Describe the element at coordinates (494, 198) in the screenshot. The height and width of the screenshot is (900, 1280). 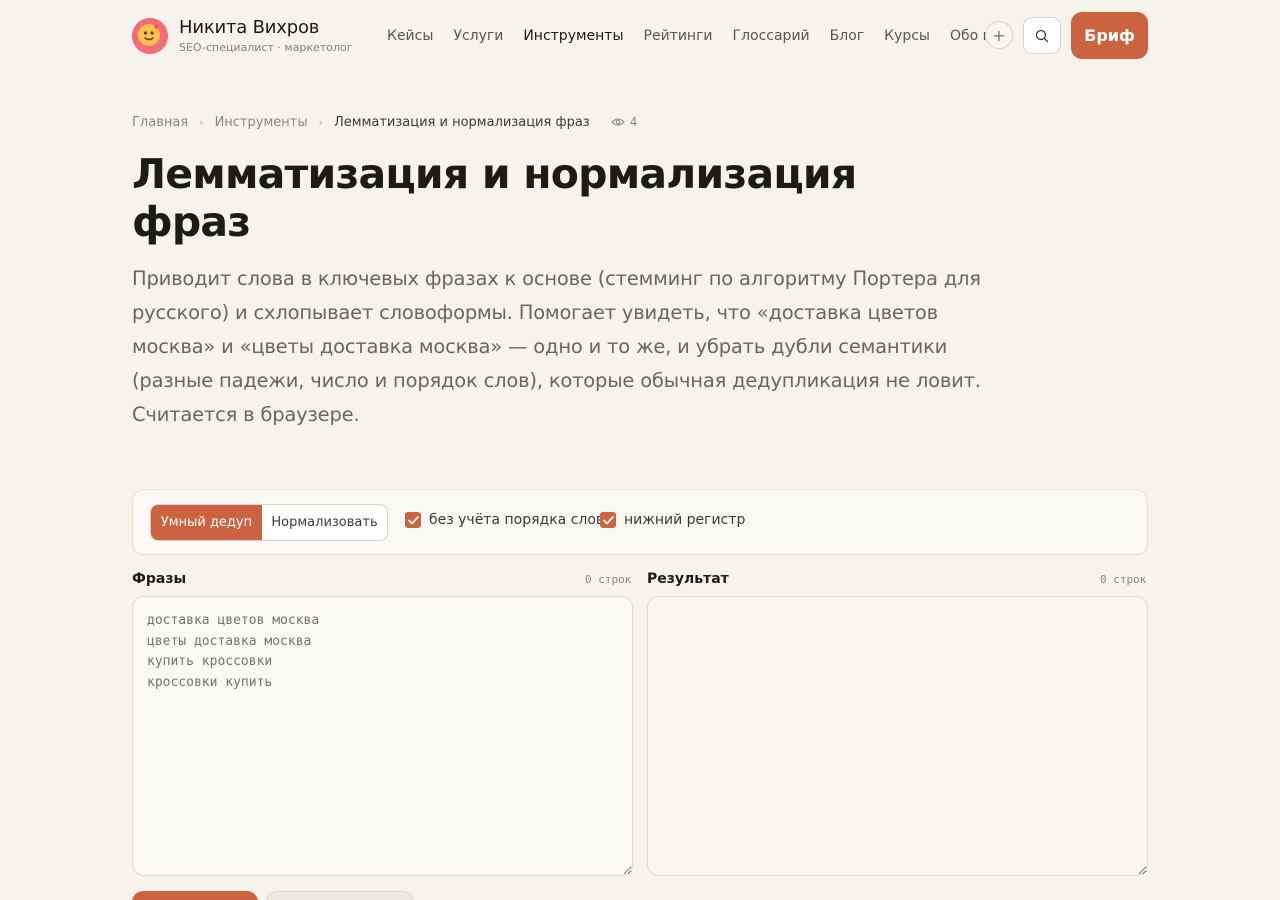
I see `page-title: Лемматизация и нормализация фраз` at that location.